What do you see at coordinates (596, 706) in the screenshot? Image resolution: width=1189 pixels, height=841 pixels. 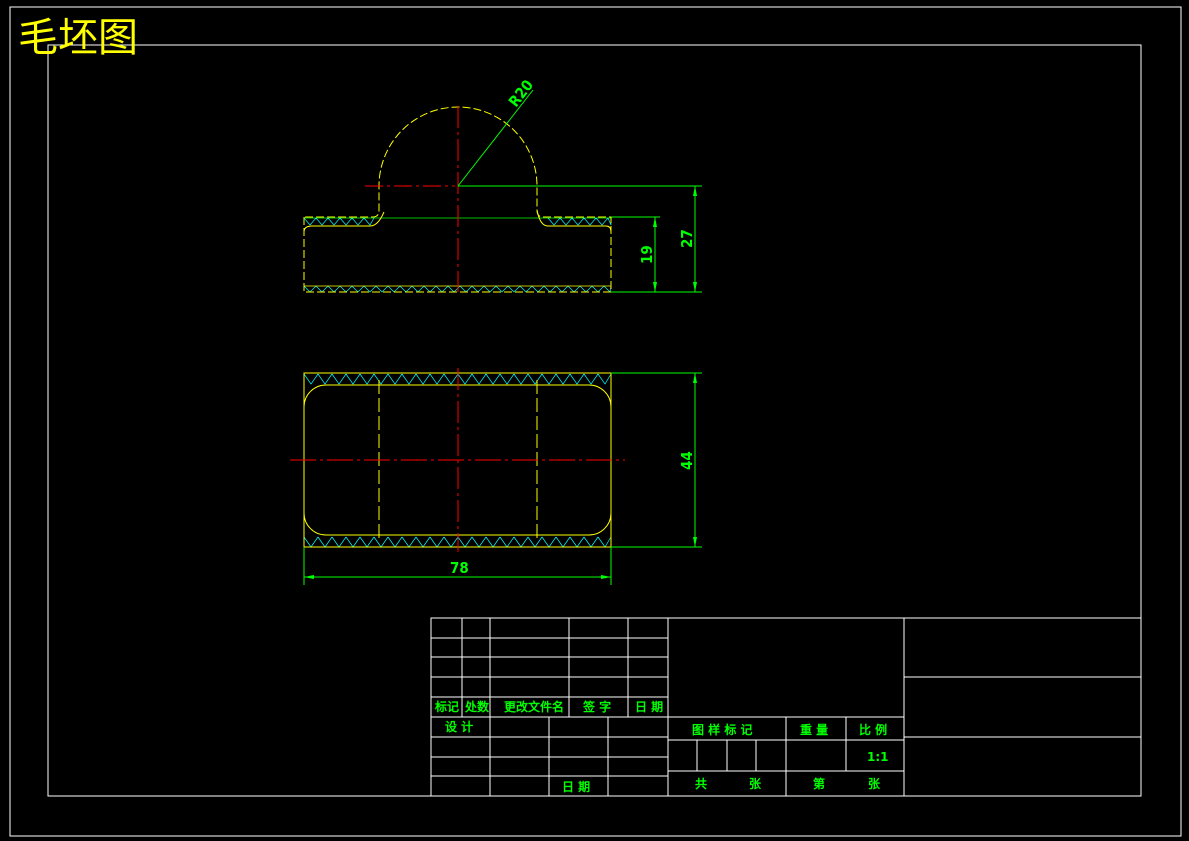 I see `tb-signature-label: 签 字` at bounding box center [596, 706].